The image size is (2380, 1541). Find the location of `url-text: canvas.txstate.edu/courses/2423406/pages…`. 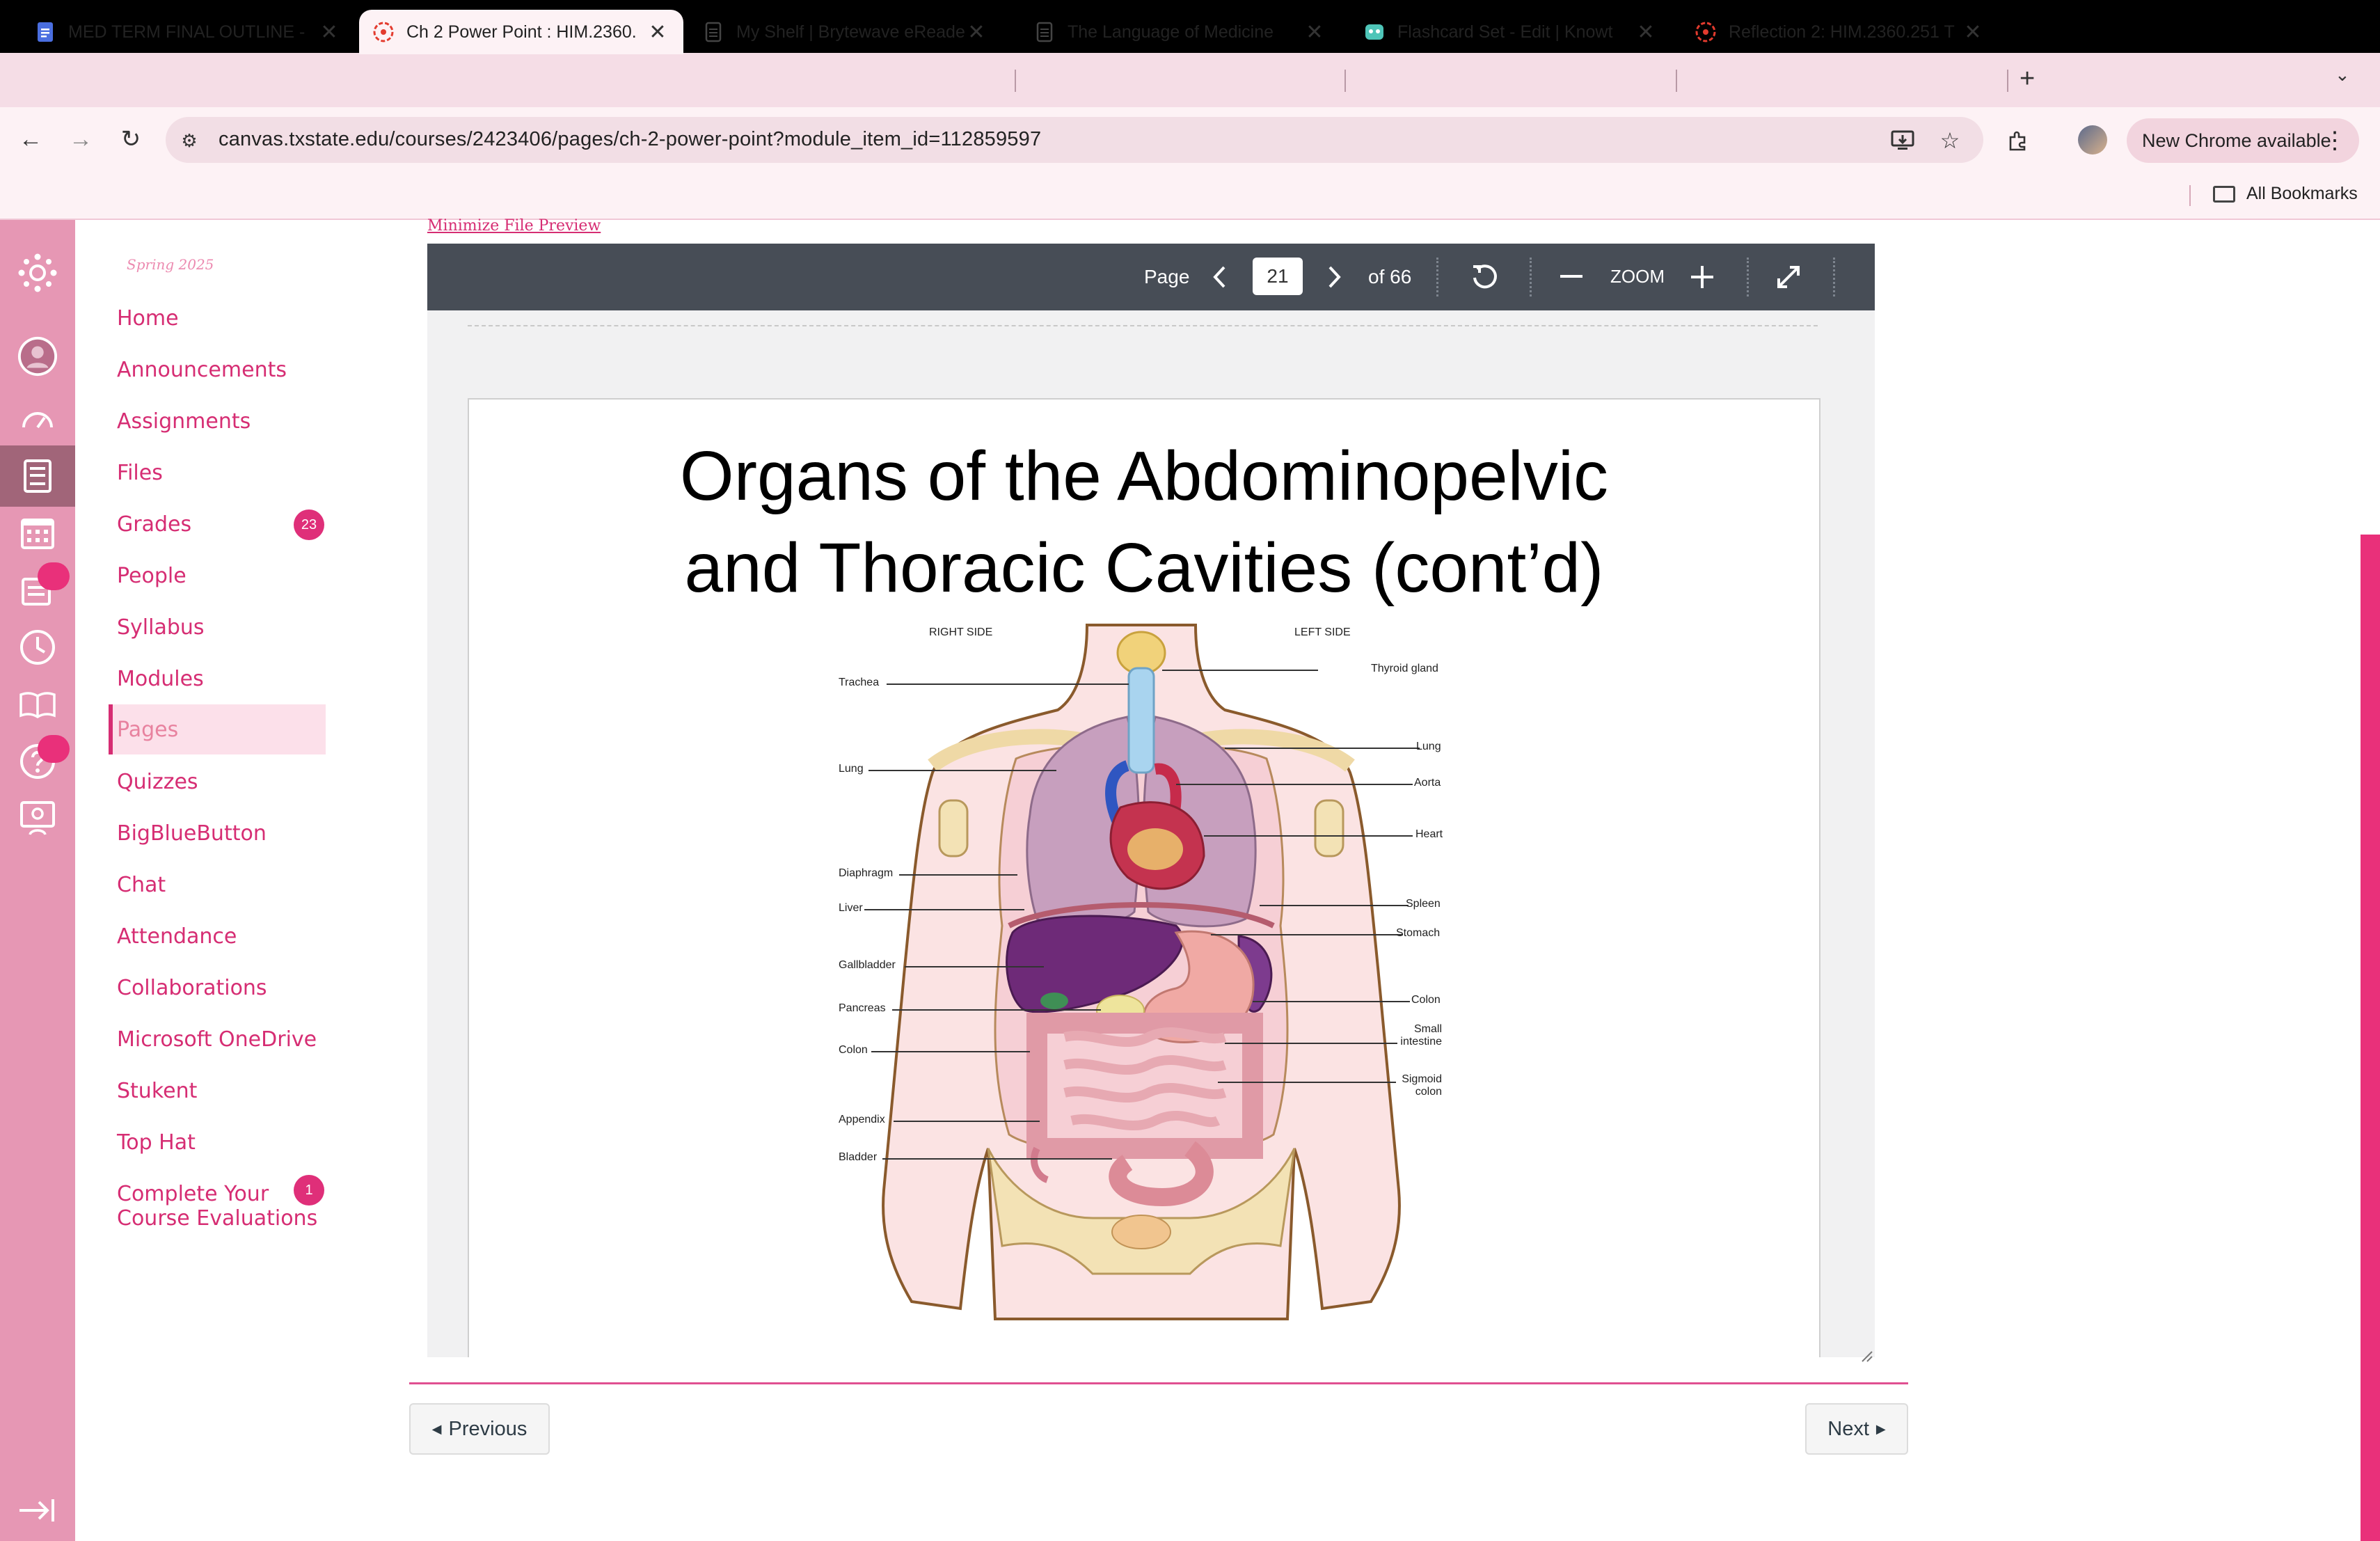

url-text: canvas.txstate.edu/courses/2423406/pages… is located at coordinates (630, 139).